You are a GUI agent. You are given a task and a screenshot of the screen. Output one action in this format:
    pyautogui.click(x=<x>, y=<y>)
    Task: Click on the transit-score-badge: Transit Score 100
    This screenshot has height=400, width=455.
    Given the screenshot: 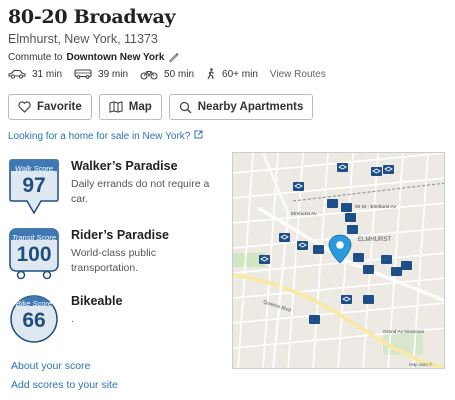 What is the action you would take?
    pyautogui.click(x=34, y=255)
    